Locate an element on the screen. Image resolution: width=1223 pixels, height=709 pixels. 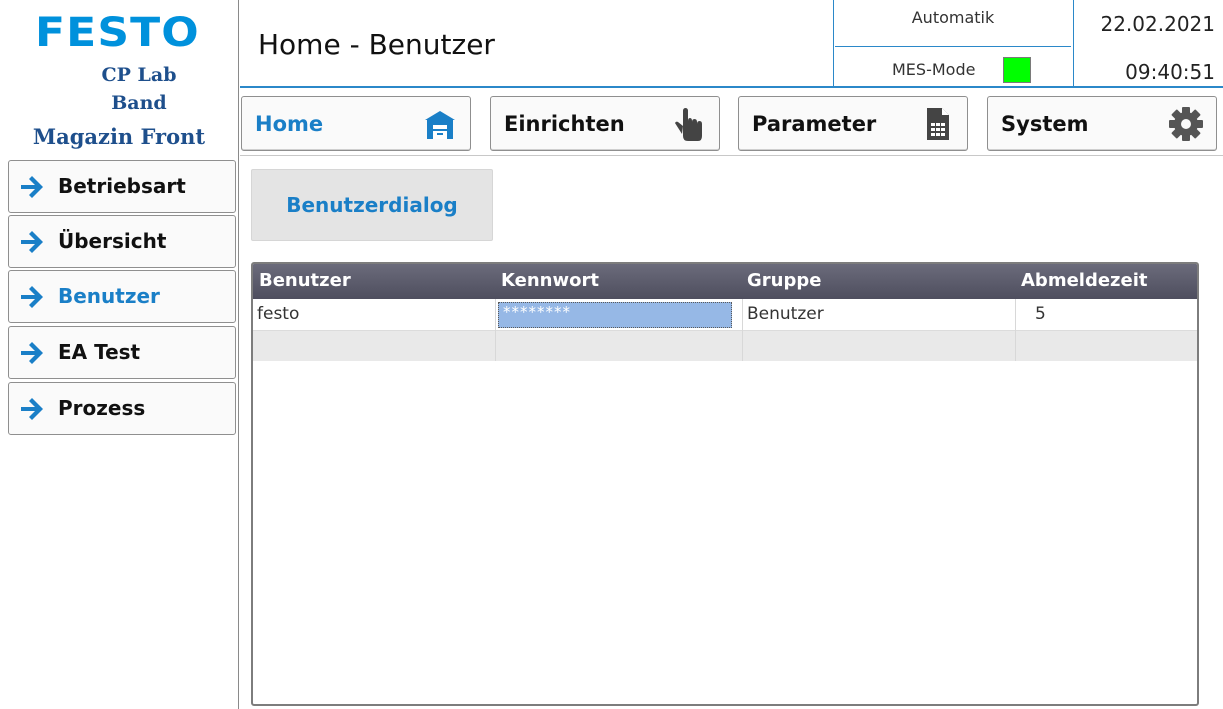
sidebar-item-label: Prozess is located at coordinates (102, 408).